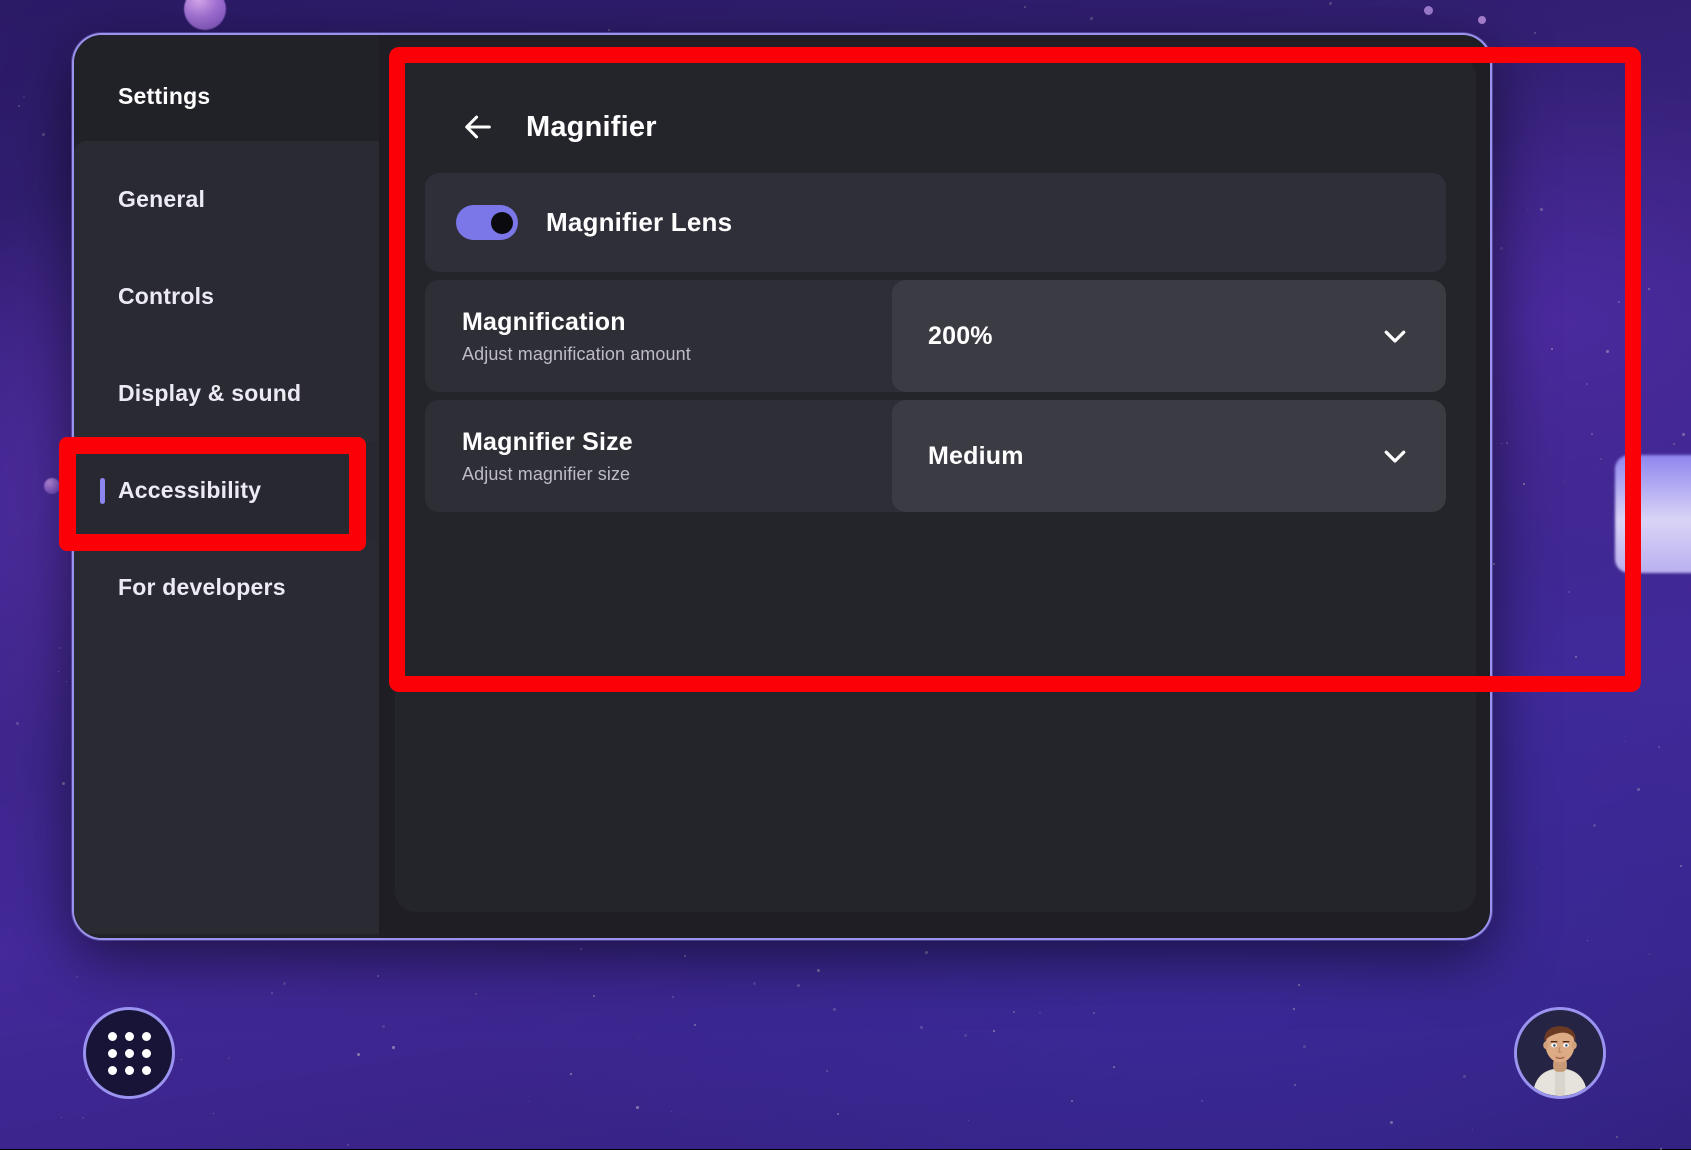  Describe the element at coordinates (1653, 514) in the screenshot. I see `decorative-glow-right` at that location.